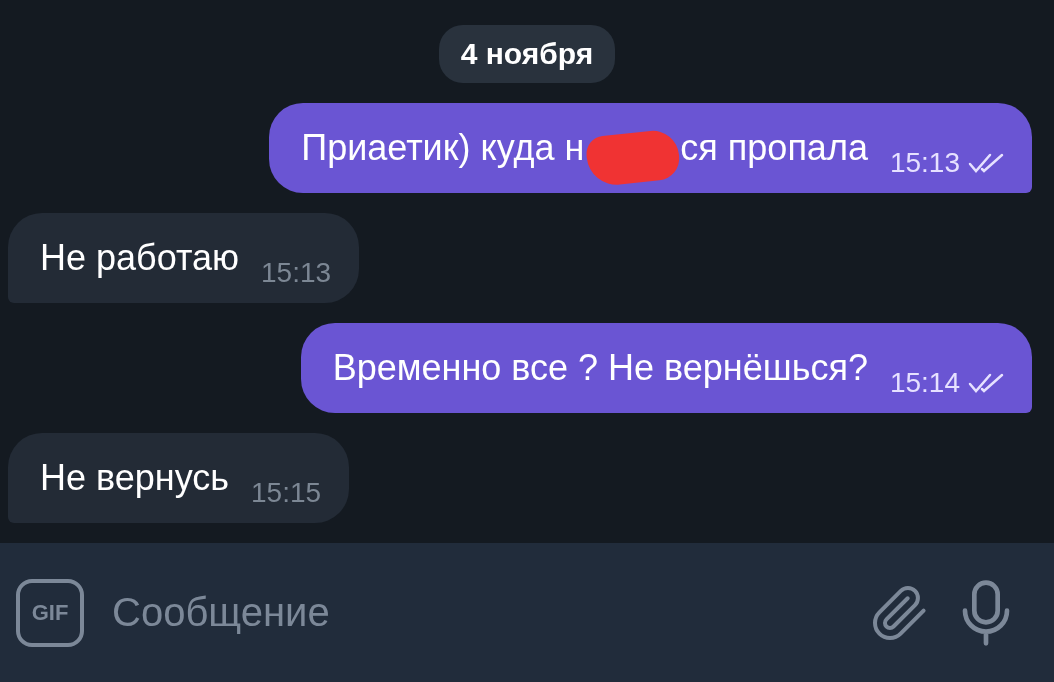 This screenshot has height=682, width=1054. Describe the element at coordinates (286, 493) in the screenshot. I see `message-time: 15:15` at that location.